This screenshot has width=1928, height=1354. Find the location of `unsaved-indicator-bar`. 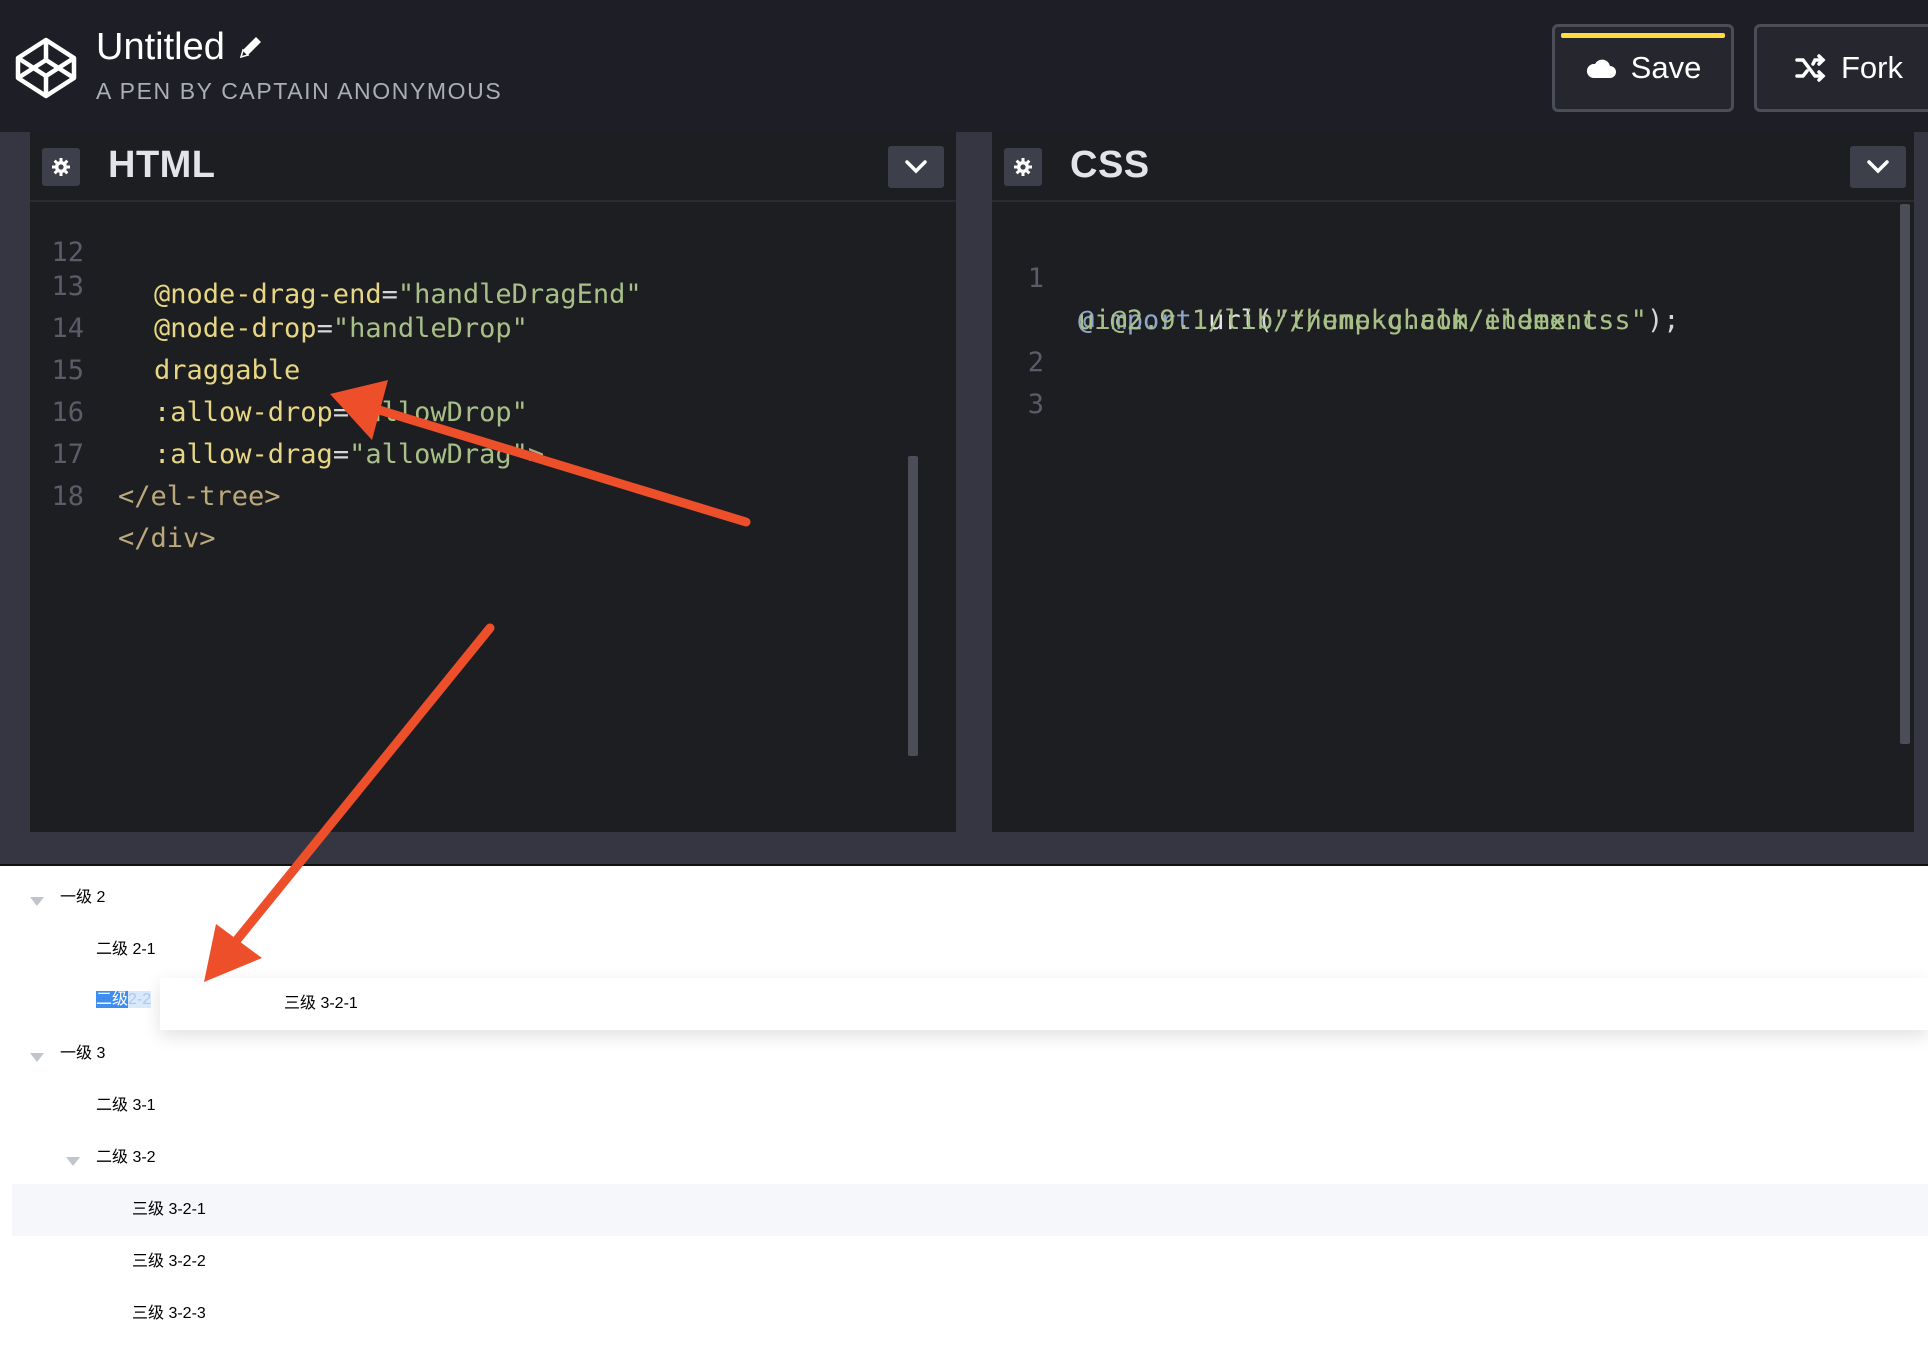

unsaved-indicator-bar is located at coordinates (1643, 35).